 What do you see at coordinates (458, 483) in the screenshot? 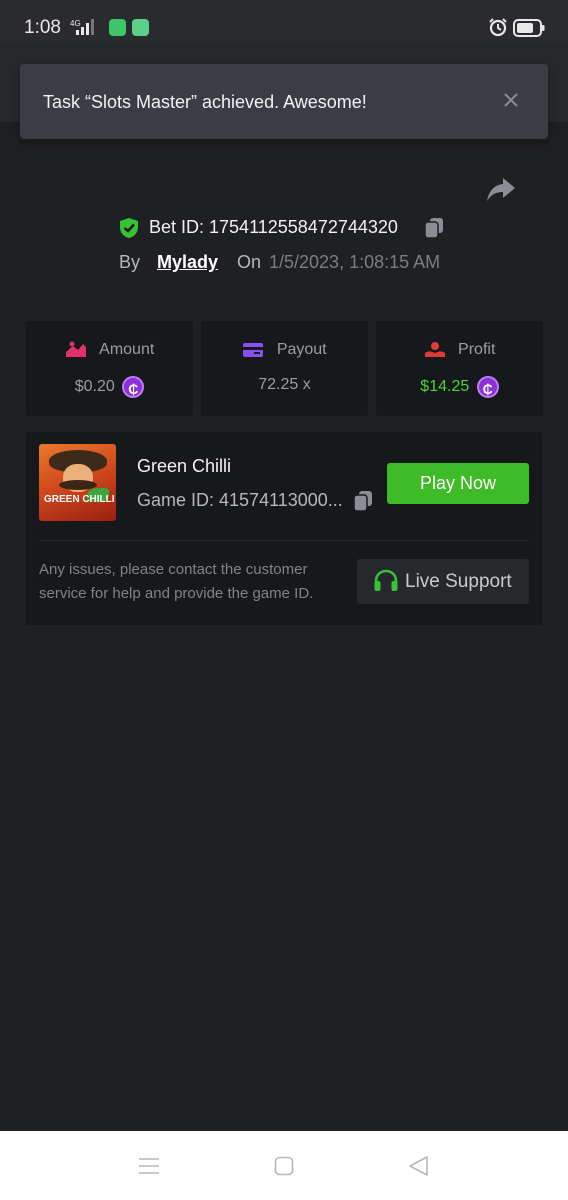
I see `play-now-button: Play Now` at bounding box center [458, 483].